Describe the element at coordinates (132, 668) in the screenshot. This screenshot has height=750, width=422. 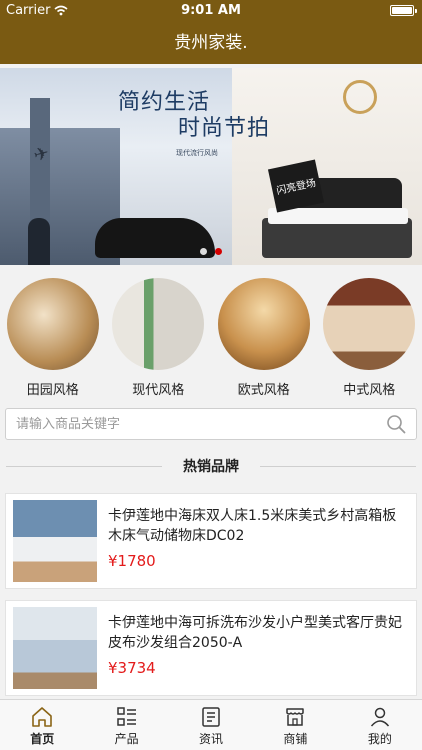
I see `product-price: ¥3734` at that location.